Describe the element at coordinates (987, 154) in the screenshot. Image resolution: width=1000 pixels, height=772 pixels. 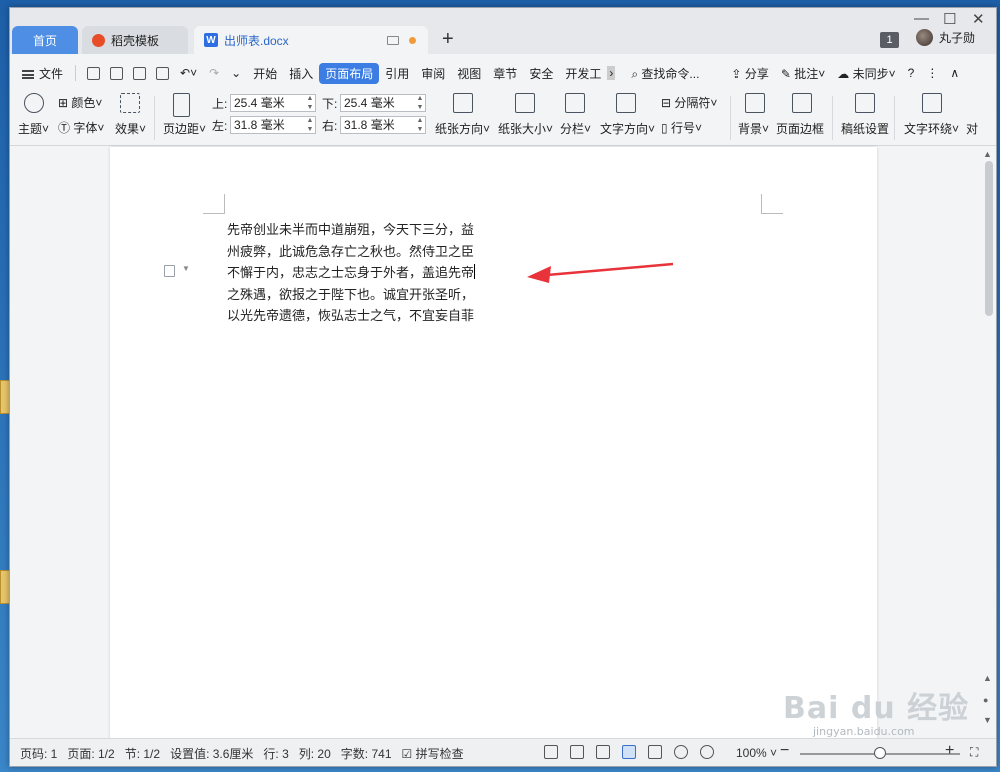
I see `scroll-up-icon: ▲` at that location.